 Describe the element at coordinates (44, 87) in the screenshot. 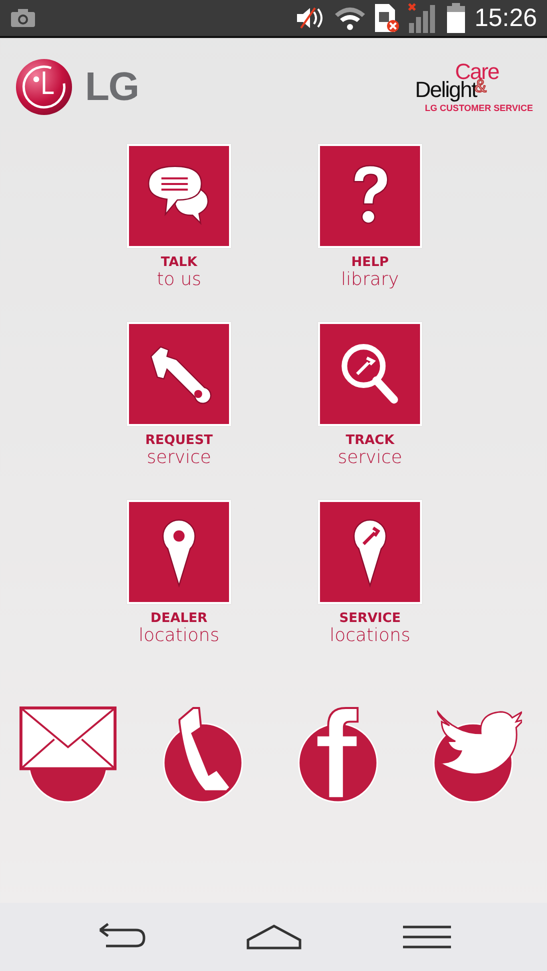

I see `lg-logo-icon` at that location.